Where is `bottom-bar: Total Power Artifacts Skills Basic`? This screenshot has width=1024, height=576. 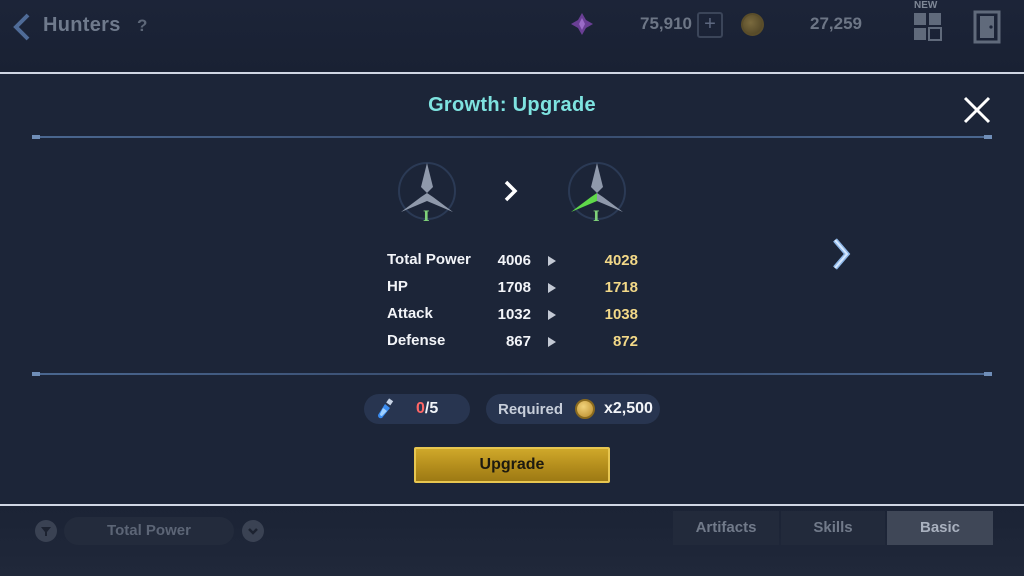 bottom-bar: Total Power Artifacts Skills Basic is located at coordinates (512, 541).